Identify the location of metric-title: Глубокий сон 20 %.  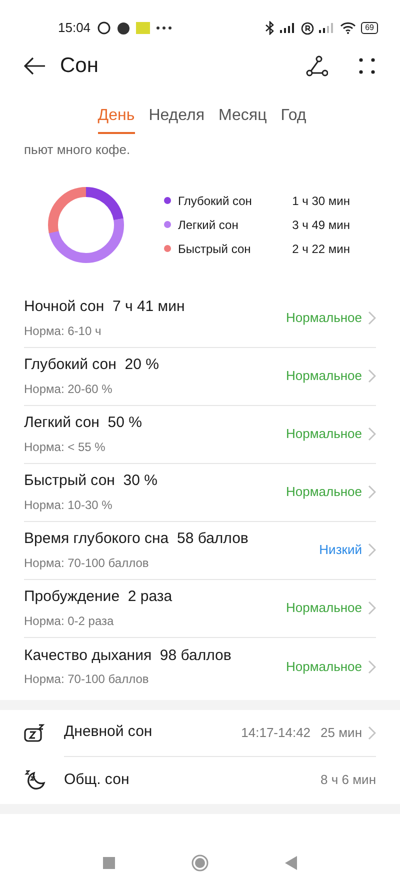
(92, 365).